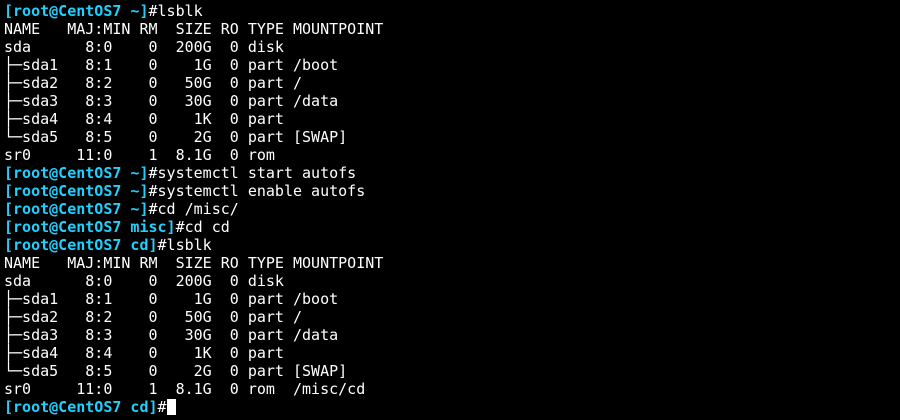 This screenshot has width=900, height=420. I want to click on output-line: sr0 11:0 1 8.1G 0 rom /misc/cd, so click(452, 389).